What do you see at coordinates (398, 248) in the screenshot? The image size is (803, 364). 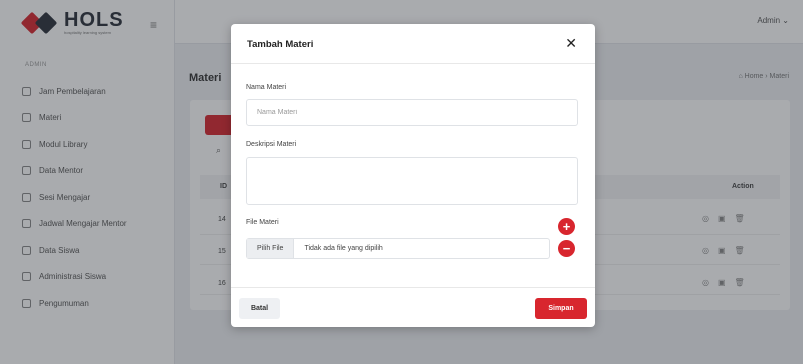 I see `file-input: Pilih File Tidak ada file yang dipilih` at bounding box center [398, 248].